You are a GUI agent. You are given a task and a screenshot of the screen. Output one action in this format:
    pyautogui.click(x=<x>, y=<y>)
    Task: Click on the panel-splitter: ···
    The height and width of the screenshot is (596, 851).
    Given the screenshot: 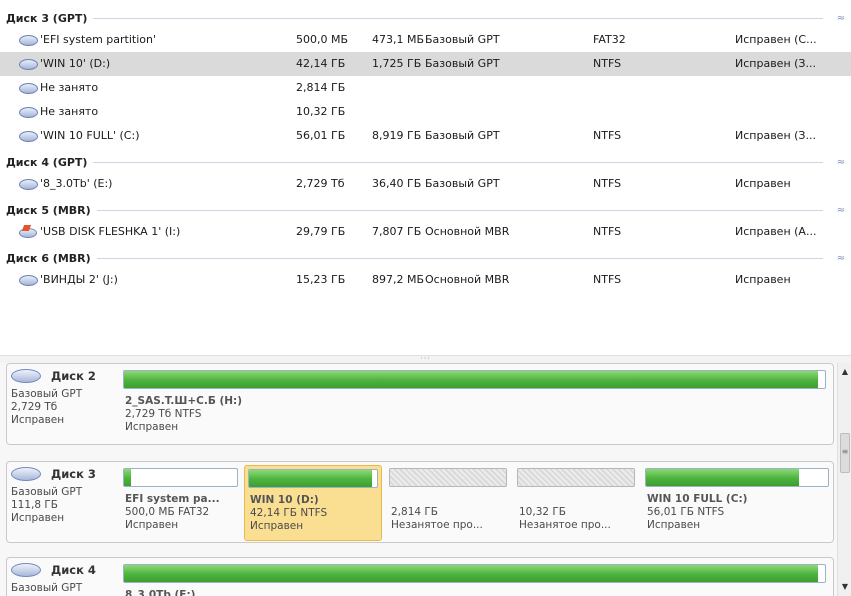 What is the action you would take?
    pyautogui.click(x=425, y=359)
    